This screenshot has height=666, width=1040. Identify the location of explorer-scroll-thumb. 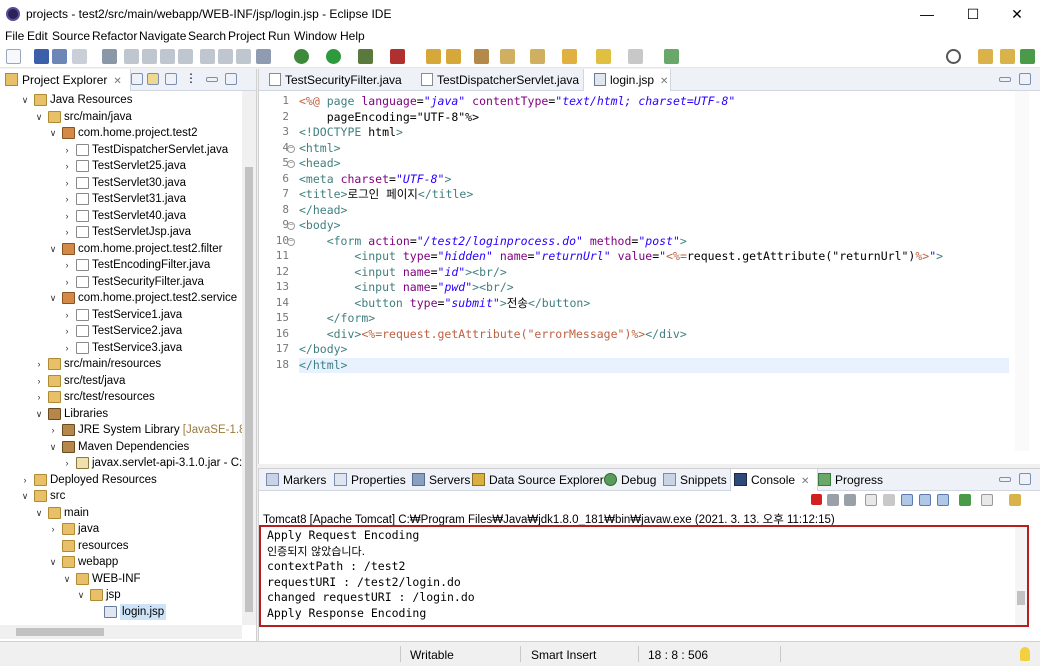
(249, 389).